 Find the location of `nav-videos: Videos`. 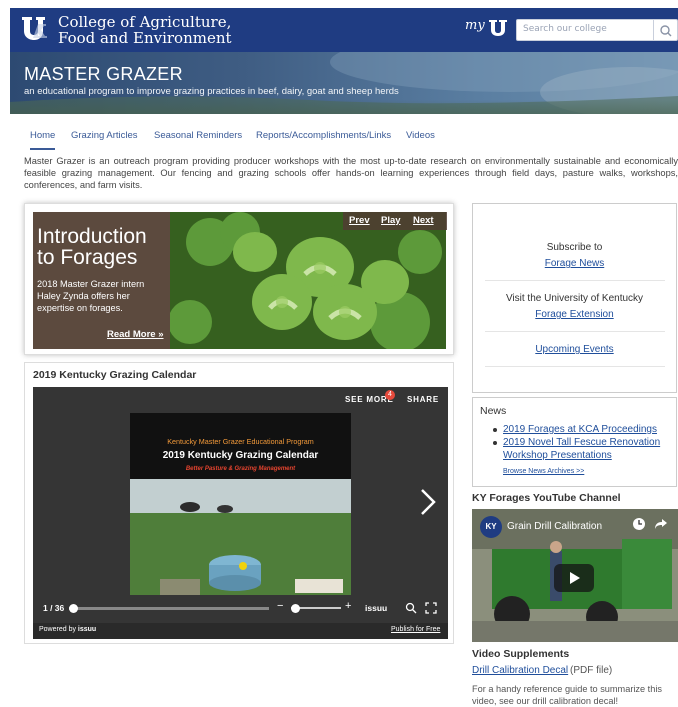

nav-videos: Videos is located at coordinates (420, 135).